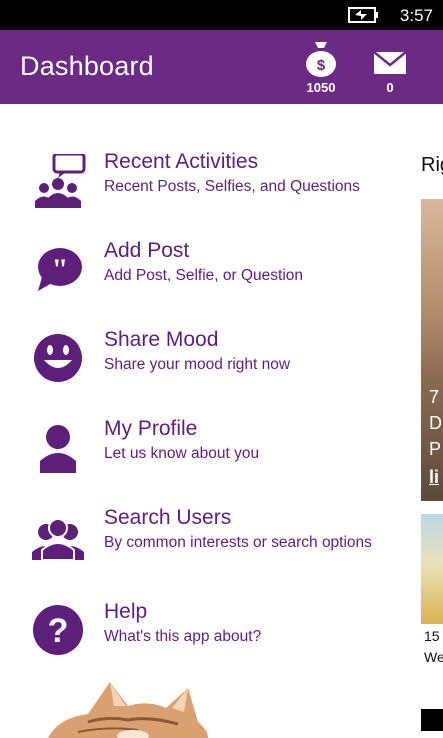 This screenshot has height=738, width=443. I want to click on news-photo: 7 D P li, so click(432, 350).